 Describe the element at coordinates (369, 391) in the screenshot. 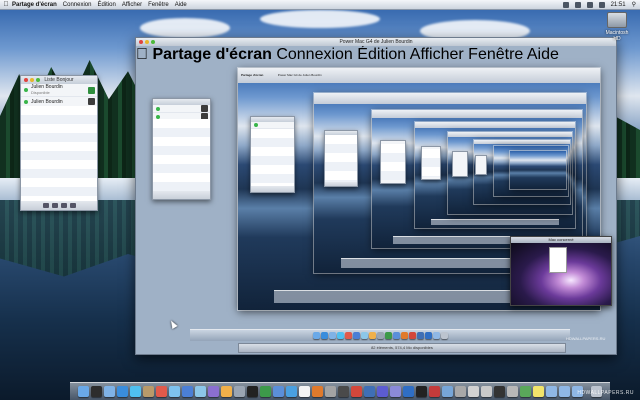

I see `time-machine-icon` at that location.